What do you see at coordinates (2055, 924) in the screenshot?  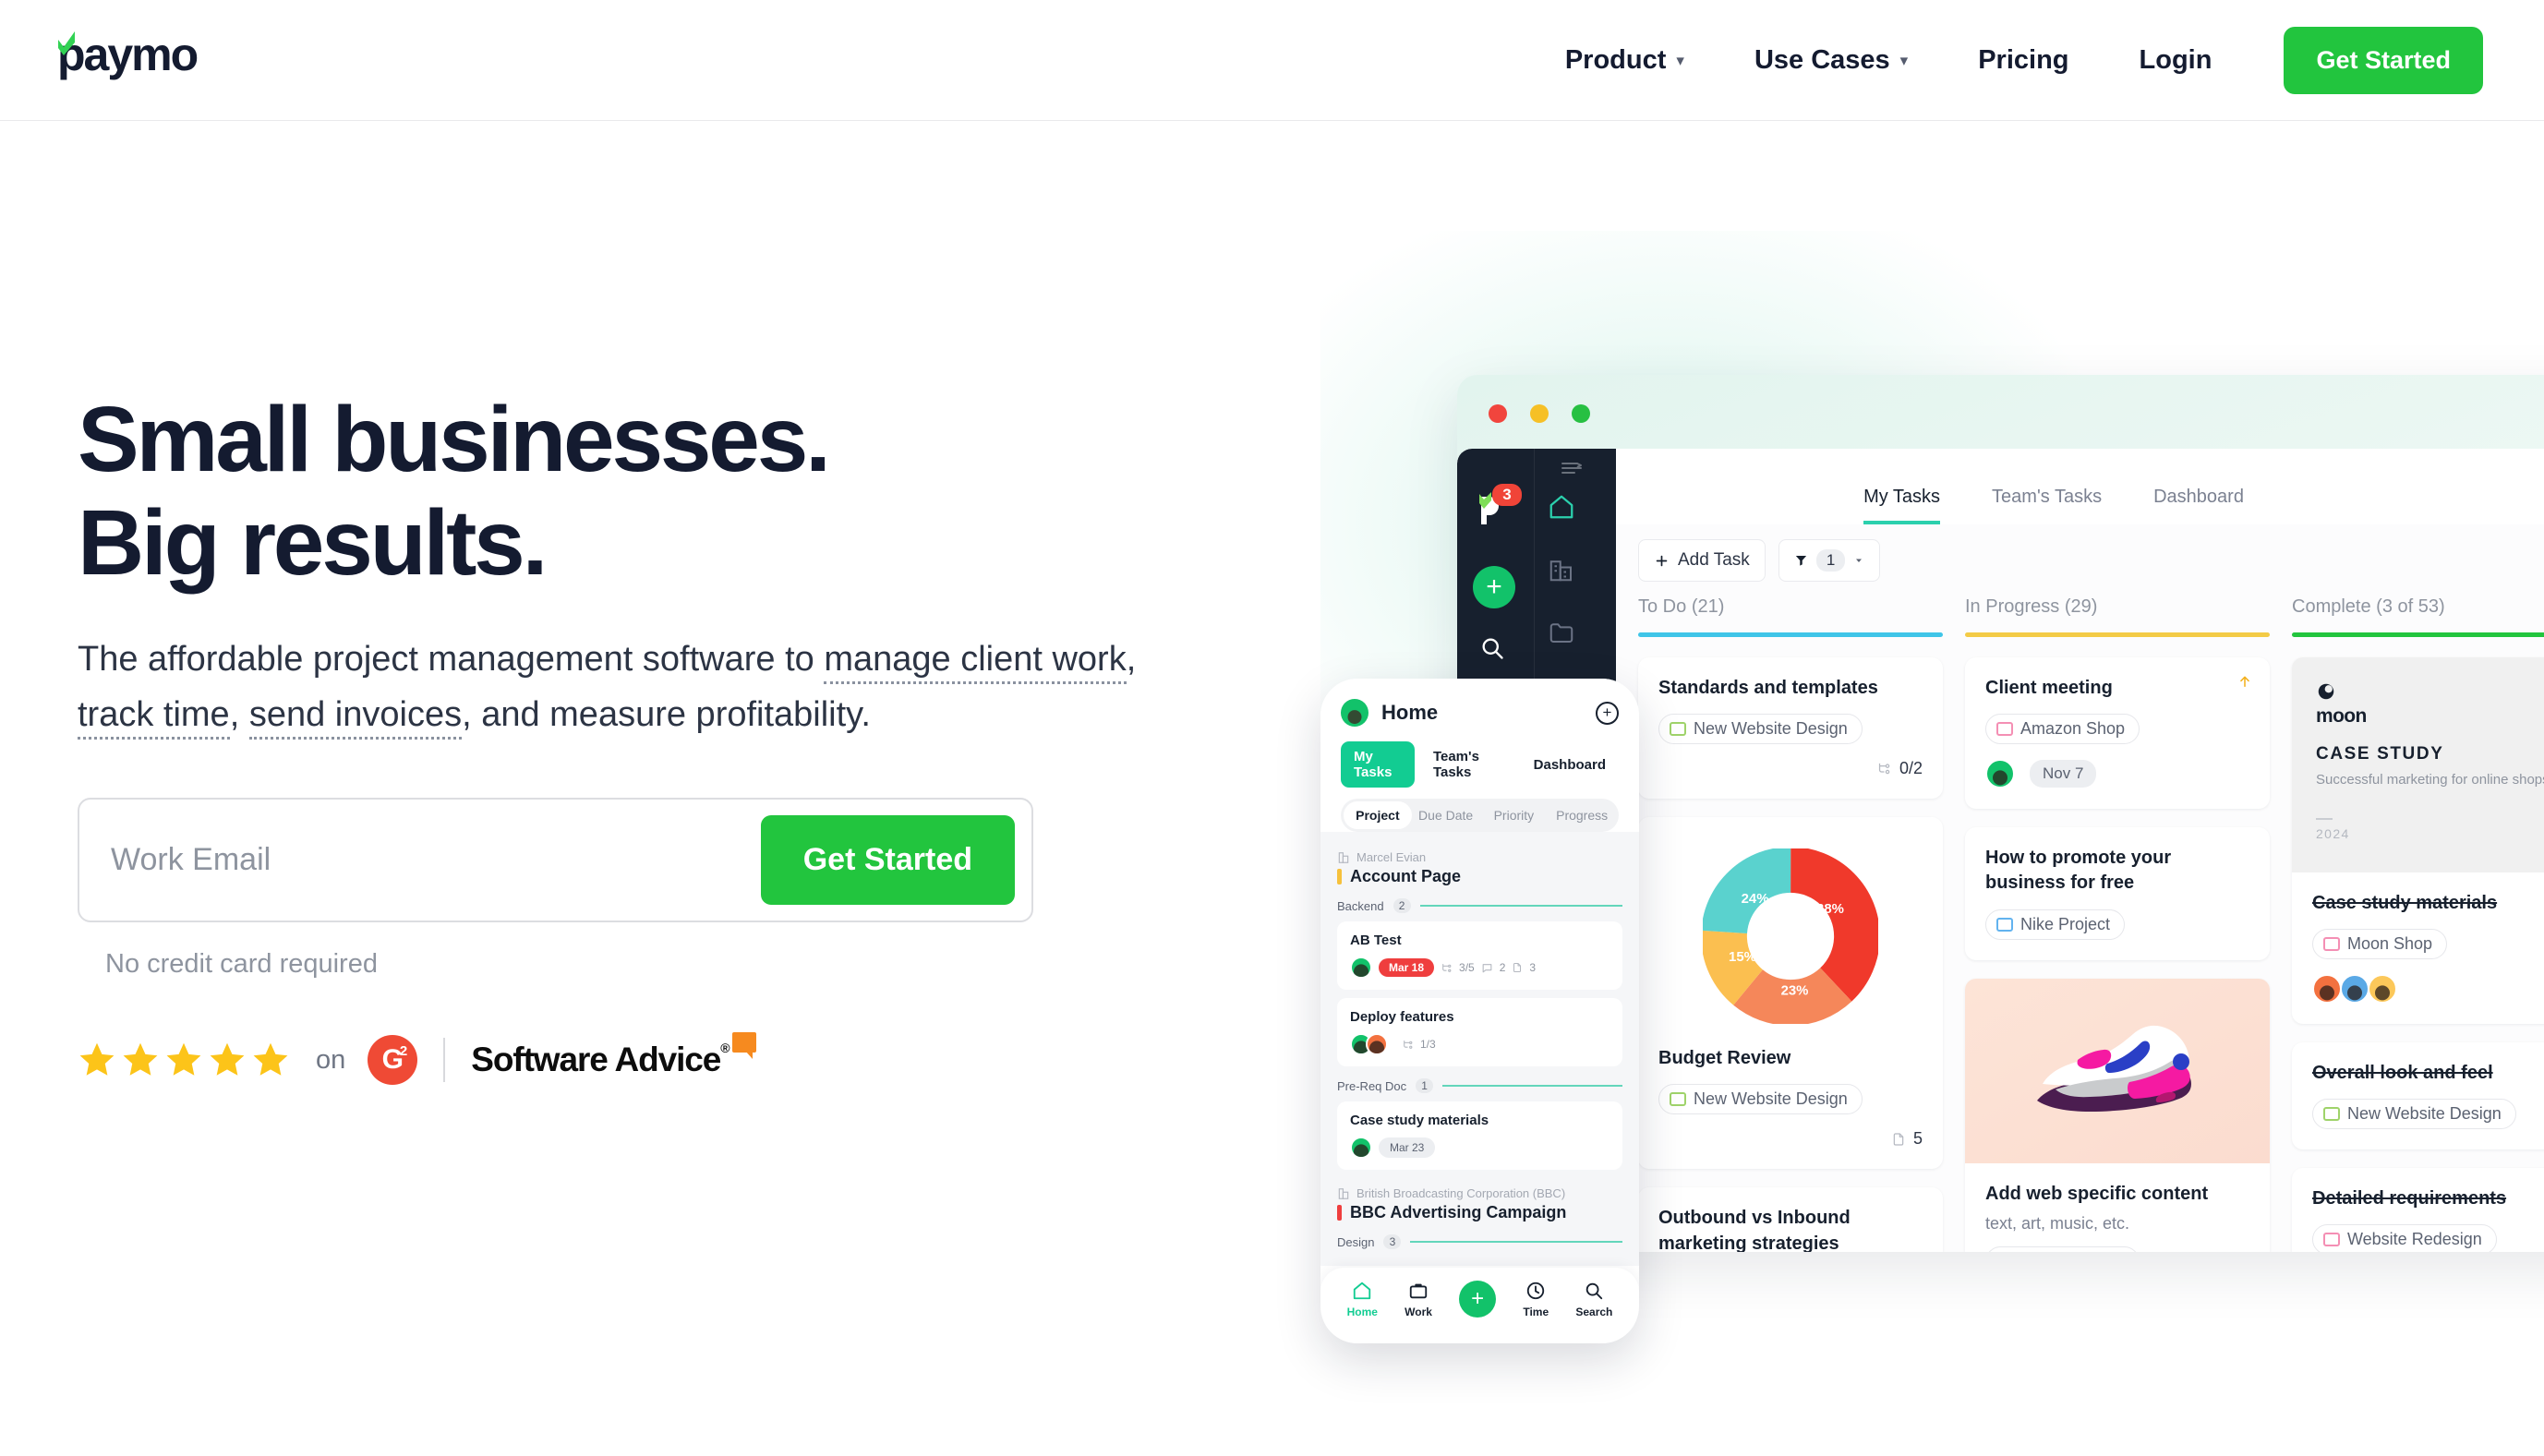 I see `project-tag: Nike Project` at bounding box center [2055, 924].